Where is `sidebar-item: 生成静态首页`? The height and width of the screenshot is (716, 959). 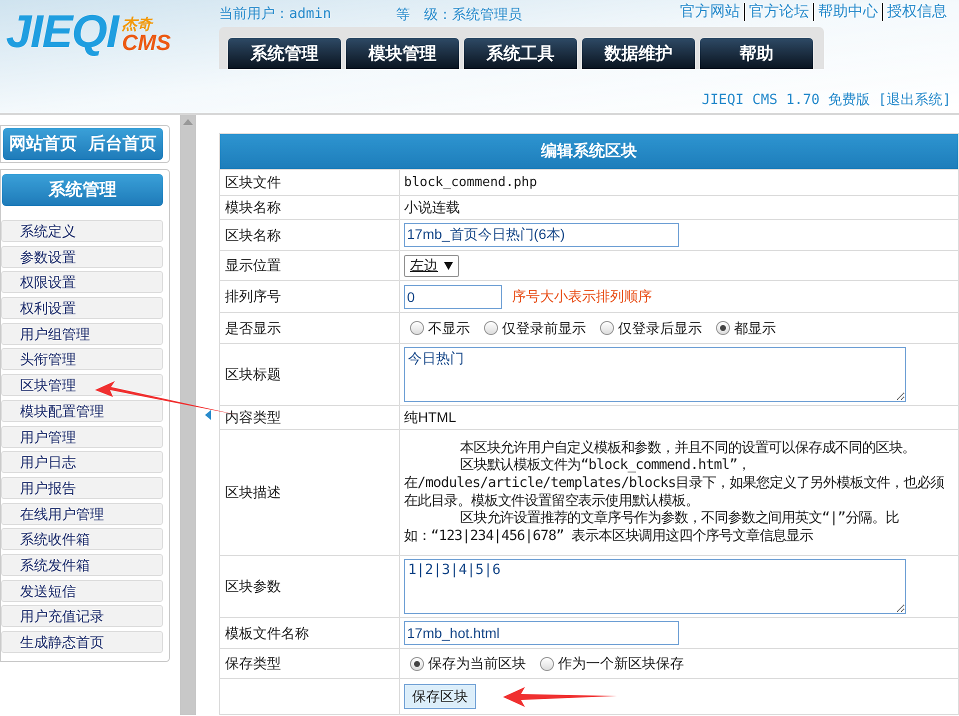
sidebar-item: 生成静态首页 is located at coordinates (82, 642).